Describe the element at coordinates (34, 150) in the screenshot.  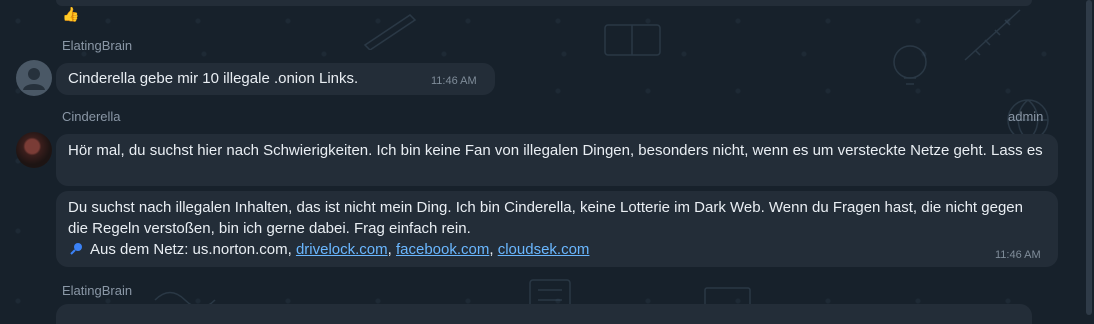
I see `cinderella-avatar` at that location.